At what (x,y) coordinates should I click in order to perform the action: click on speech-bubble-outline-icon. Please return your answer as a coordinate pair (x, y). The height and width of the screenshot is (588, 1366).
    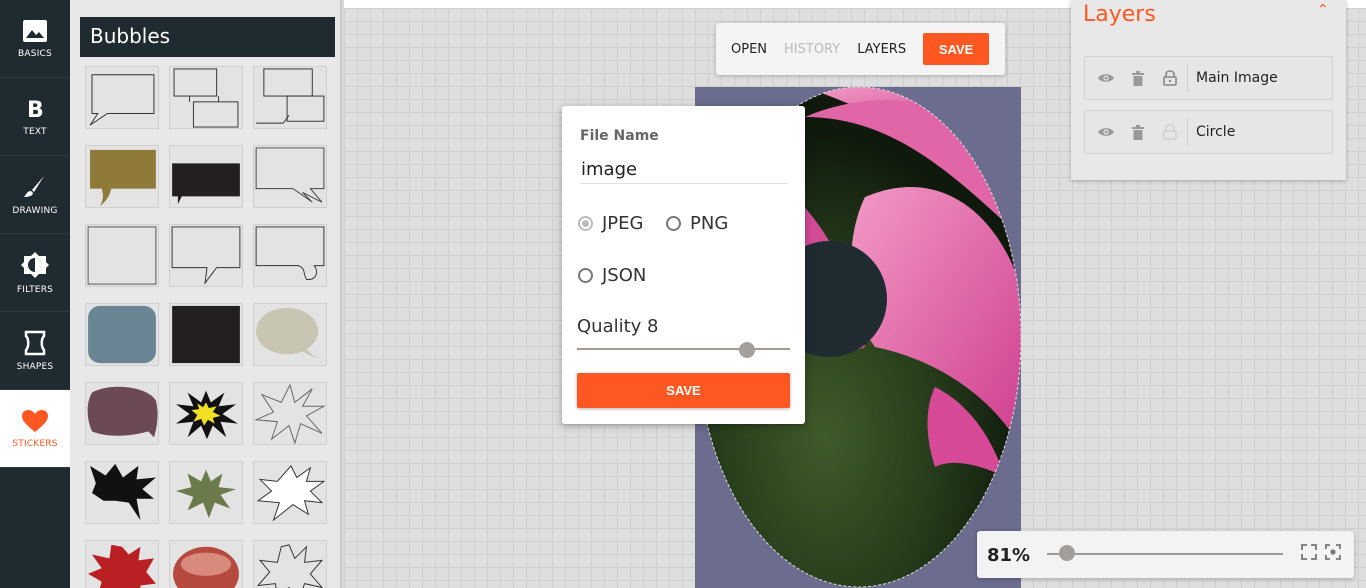
    Looking at the image, I should click on (122, 100).